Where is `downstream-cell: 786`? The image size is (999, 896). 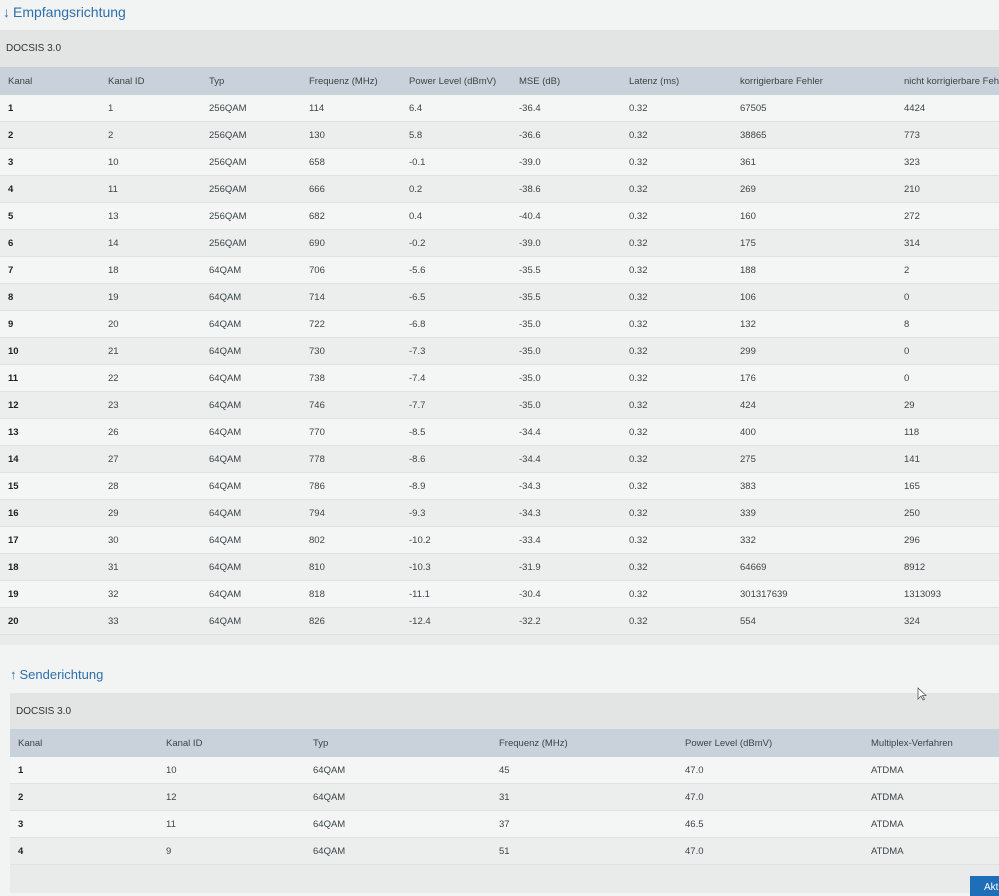
downstream-cell: 786 is located at coordinates (351, 486).